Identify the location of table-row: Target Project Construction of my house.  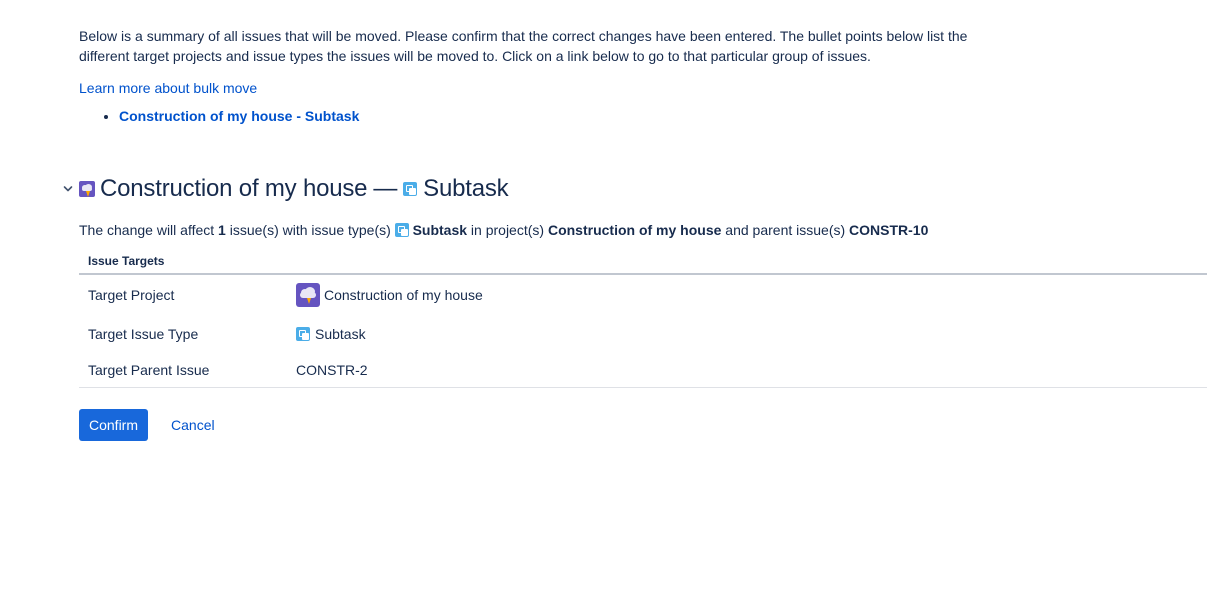
(643, 294).